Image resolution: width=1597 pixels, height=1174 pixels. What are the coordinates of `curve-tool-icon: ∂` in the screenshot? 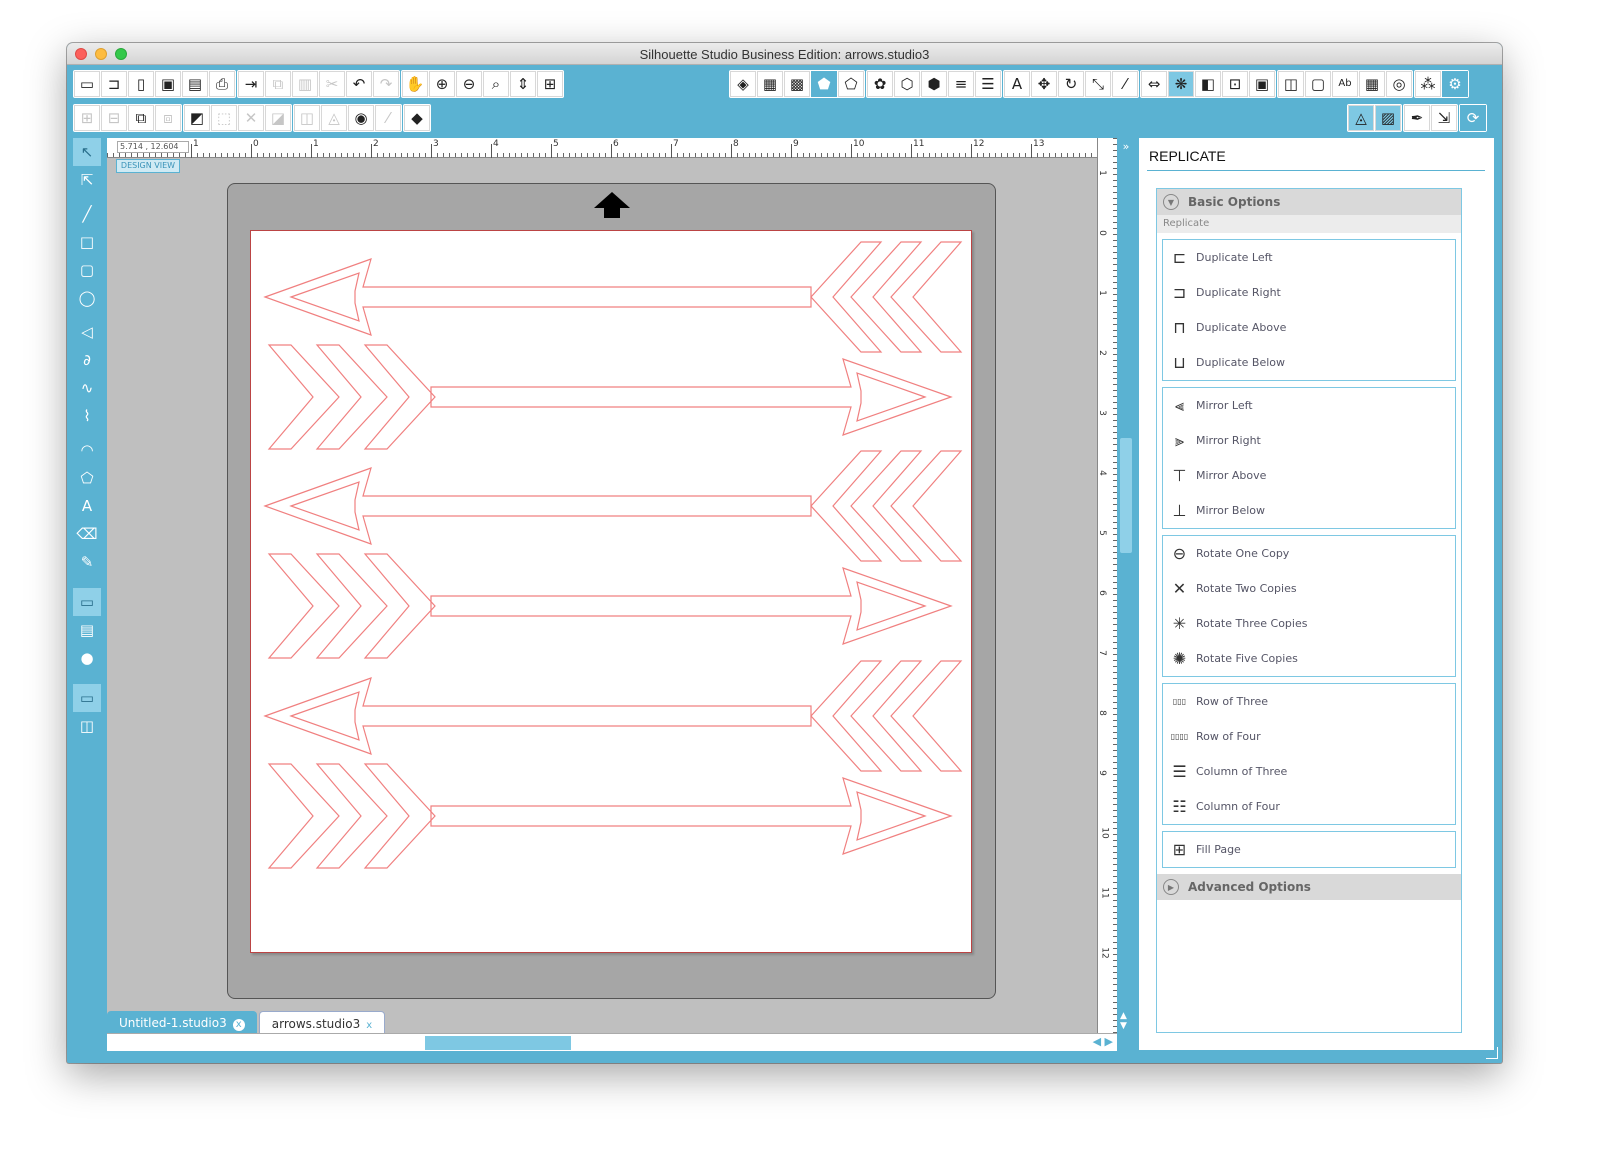 It's located at (87, 360).